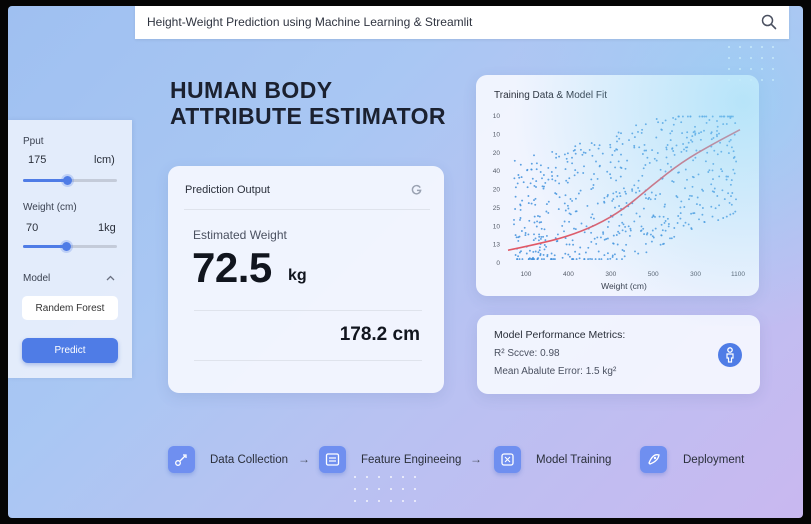  I want to click on chevron-up-icon, so click(110, 278).